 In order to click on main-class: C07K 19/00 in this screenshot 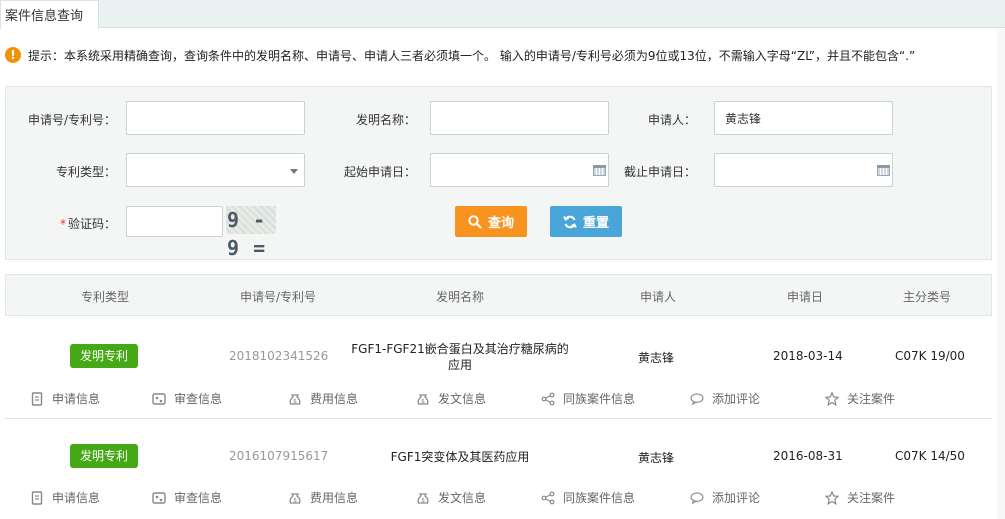, I will do `click(930, 356)`.